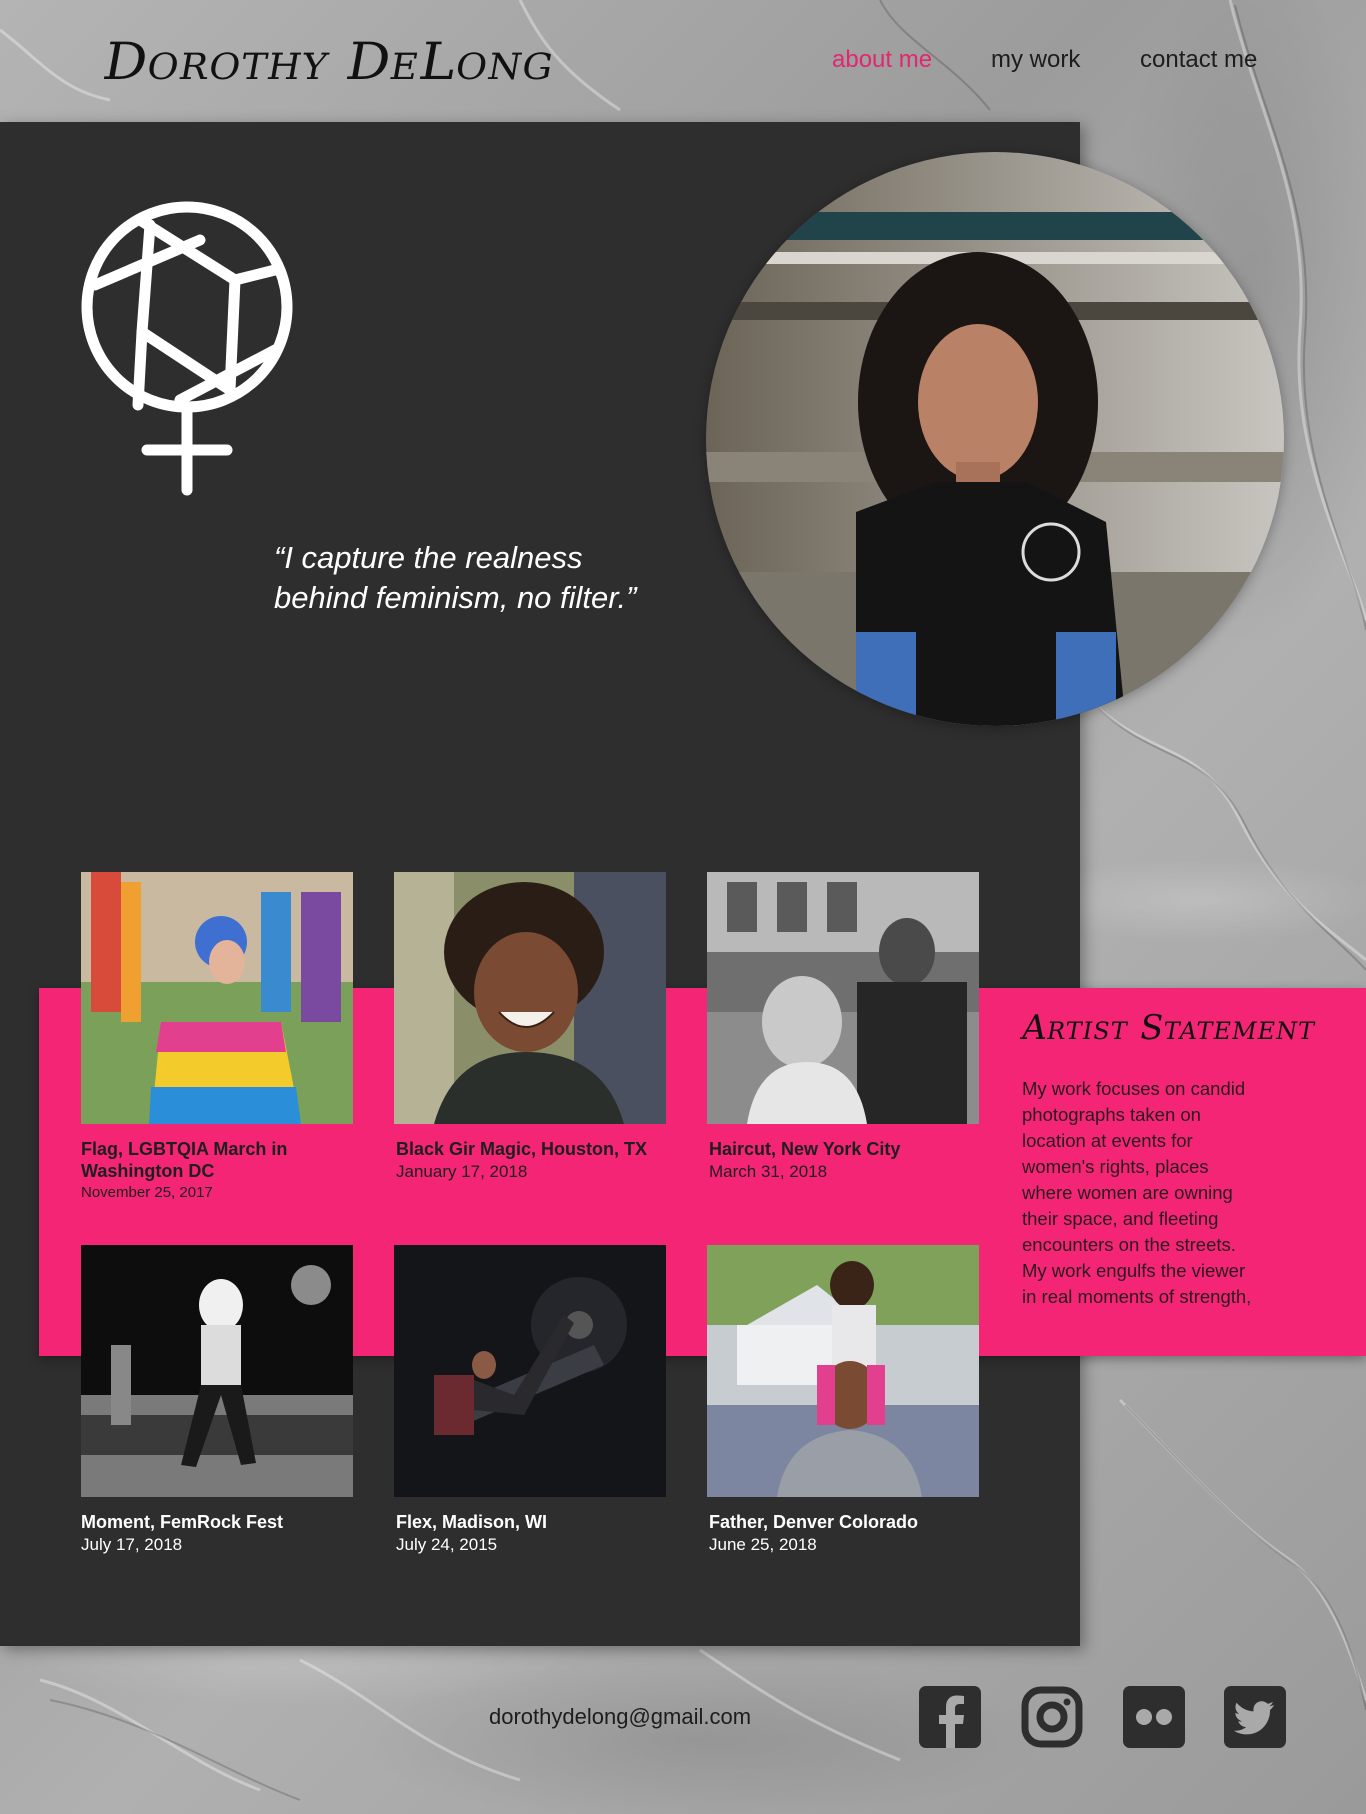 This screenshot has height=1814, width=1366. I want to click on nav-contact-me: contact me, so click(1198, 60).